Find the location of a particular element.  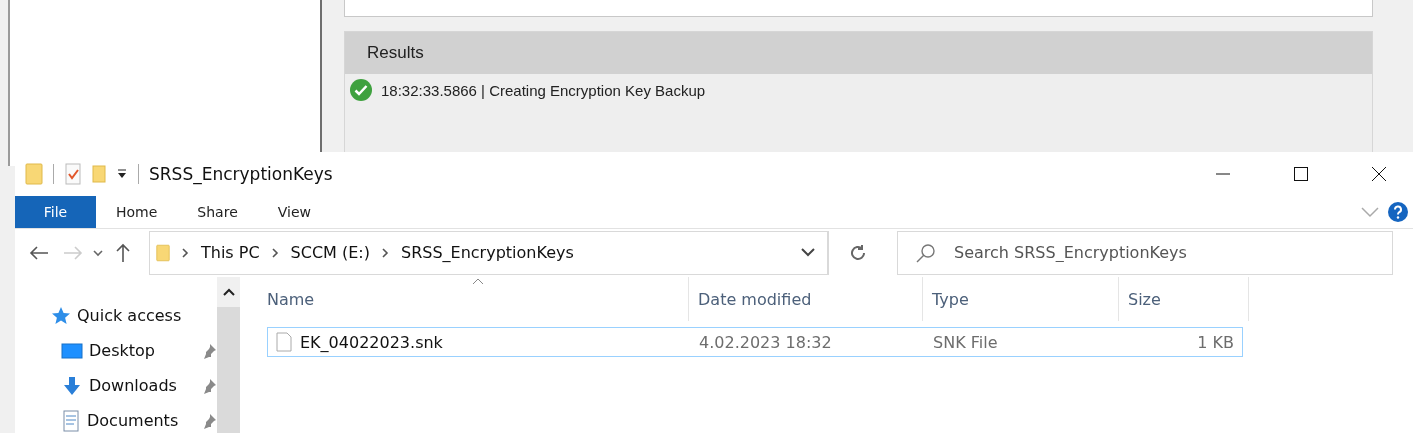

column-header: Size is located at coordinates (1184, 299).